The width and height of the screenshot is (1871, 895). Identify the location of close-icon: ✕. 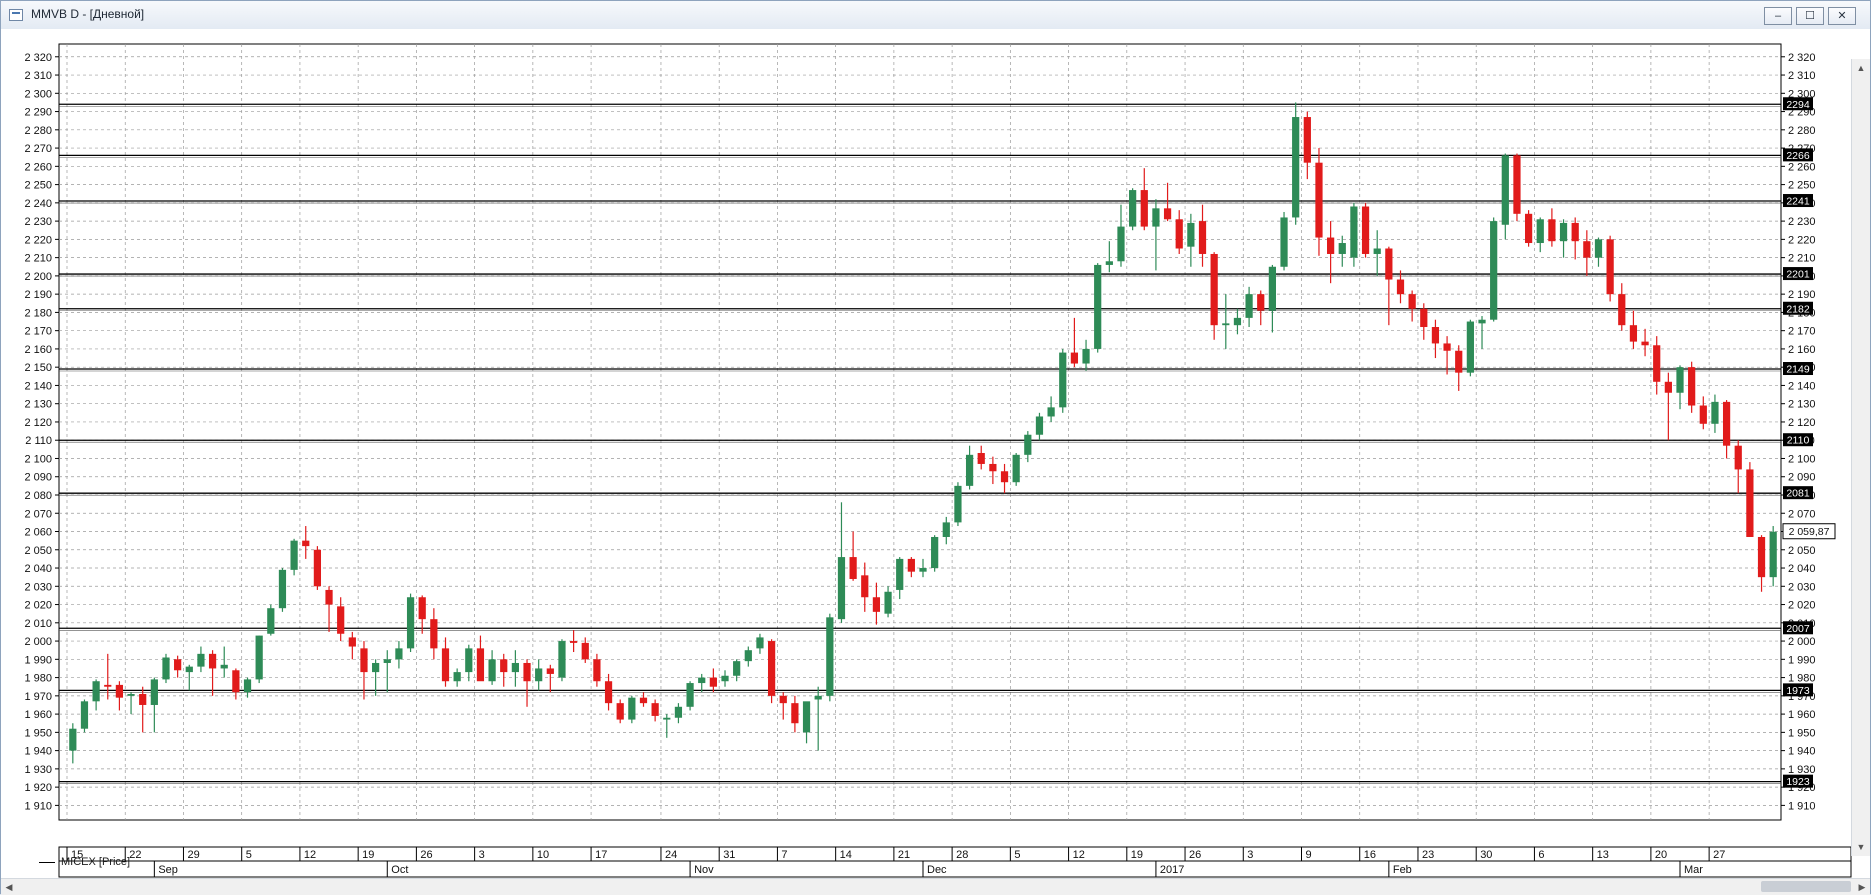
(1842, 15).